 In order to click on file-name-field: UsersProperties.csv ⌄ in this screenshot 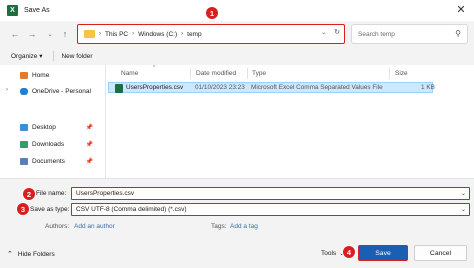, I will do `click(270, 193)`.